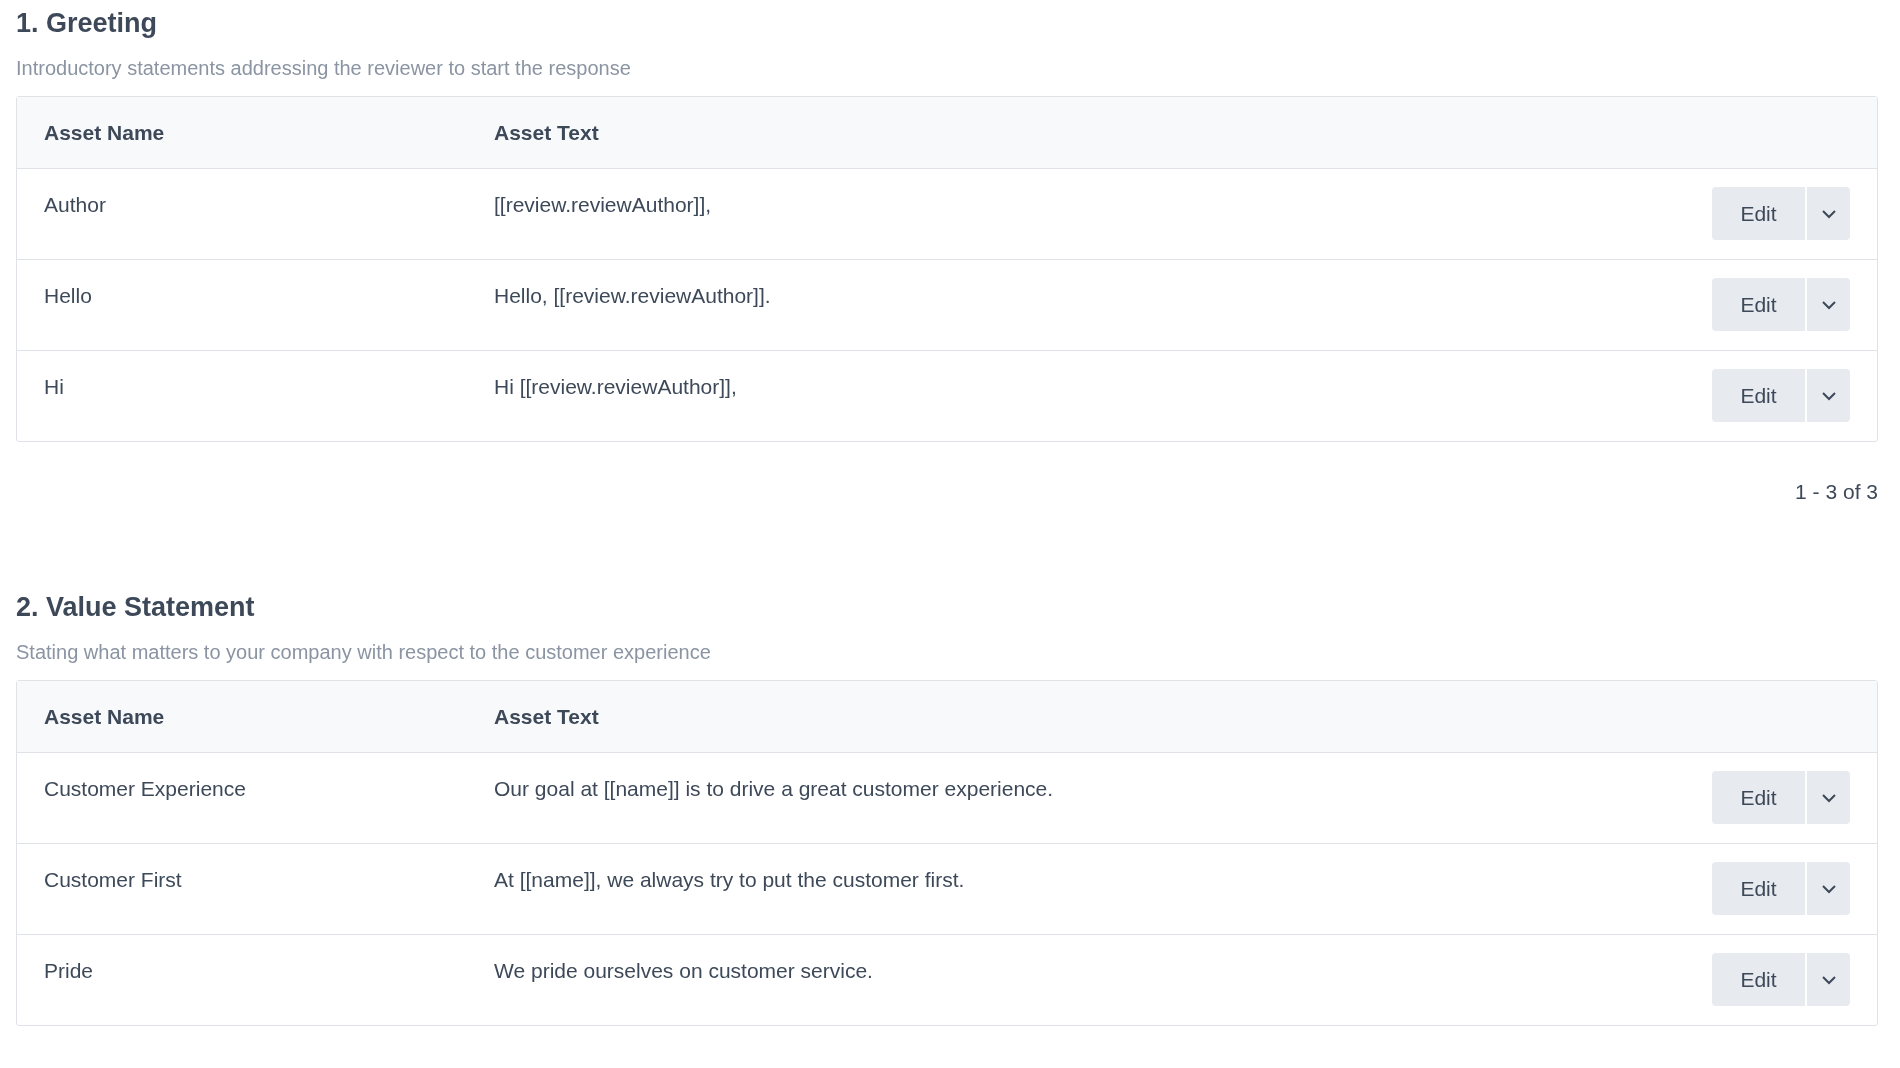 Image resolution: width=1900 pixels, height=1068 pixels. I want to click on table-cell: Hi, so click(54, 387).